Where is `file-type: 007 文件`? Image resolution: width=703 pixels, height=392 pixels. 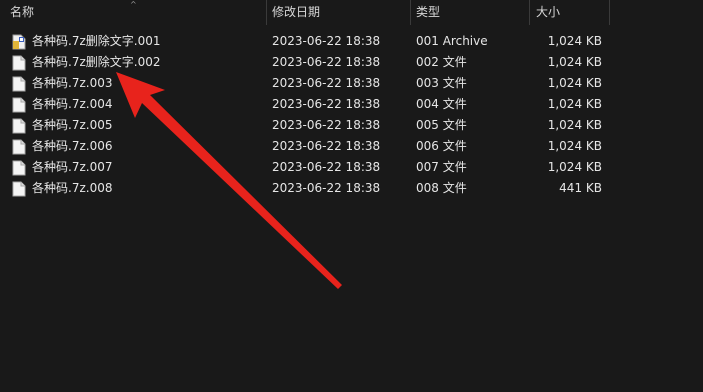 file-type: 007 文件 is located at coordinates (441, 167).